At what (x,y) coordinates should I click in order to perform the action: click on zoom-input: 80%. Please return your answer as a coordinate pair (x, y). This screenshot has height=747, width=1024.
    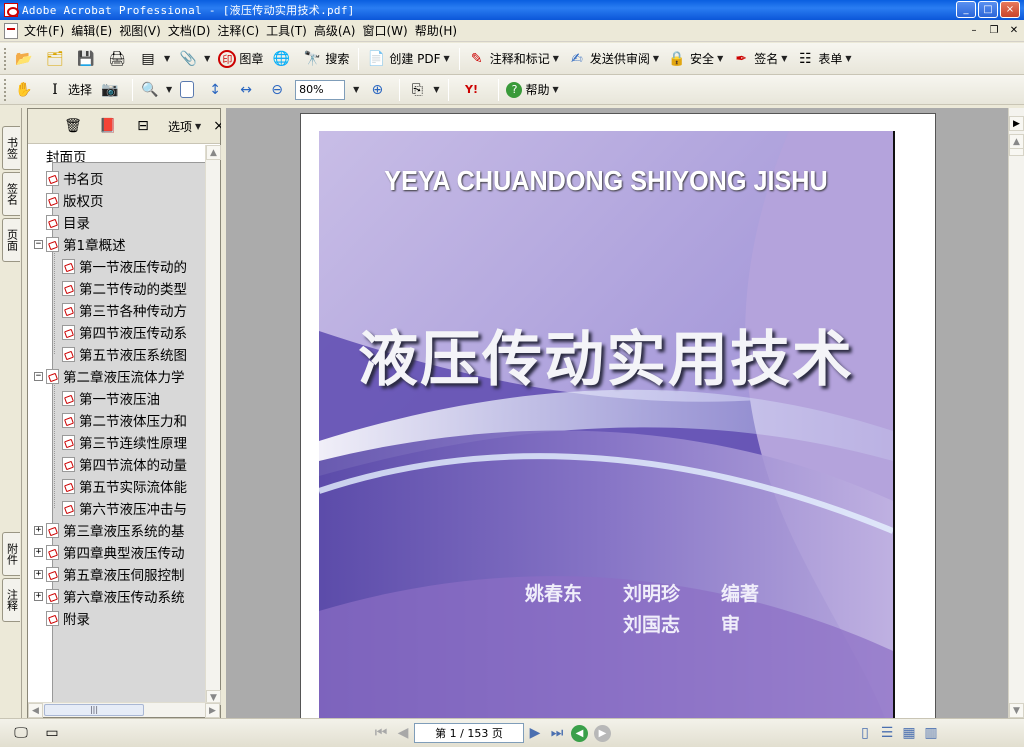
    Looking at the image, I should click on (320, 89).